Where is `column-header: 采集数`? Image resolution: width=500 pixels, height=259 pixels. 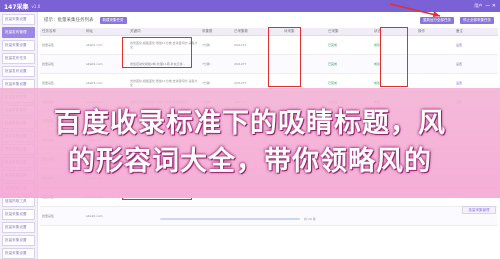
column-header: 采集数 is located at coordinates (207, 31).